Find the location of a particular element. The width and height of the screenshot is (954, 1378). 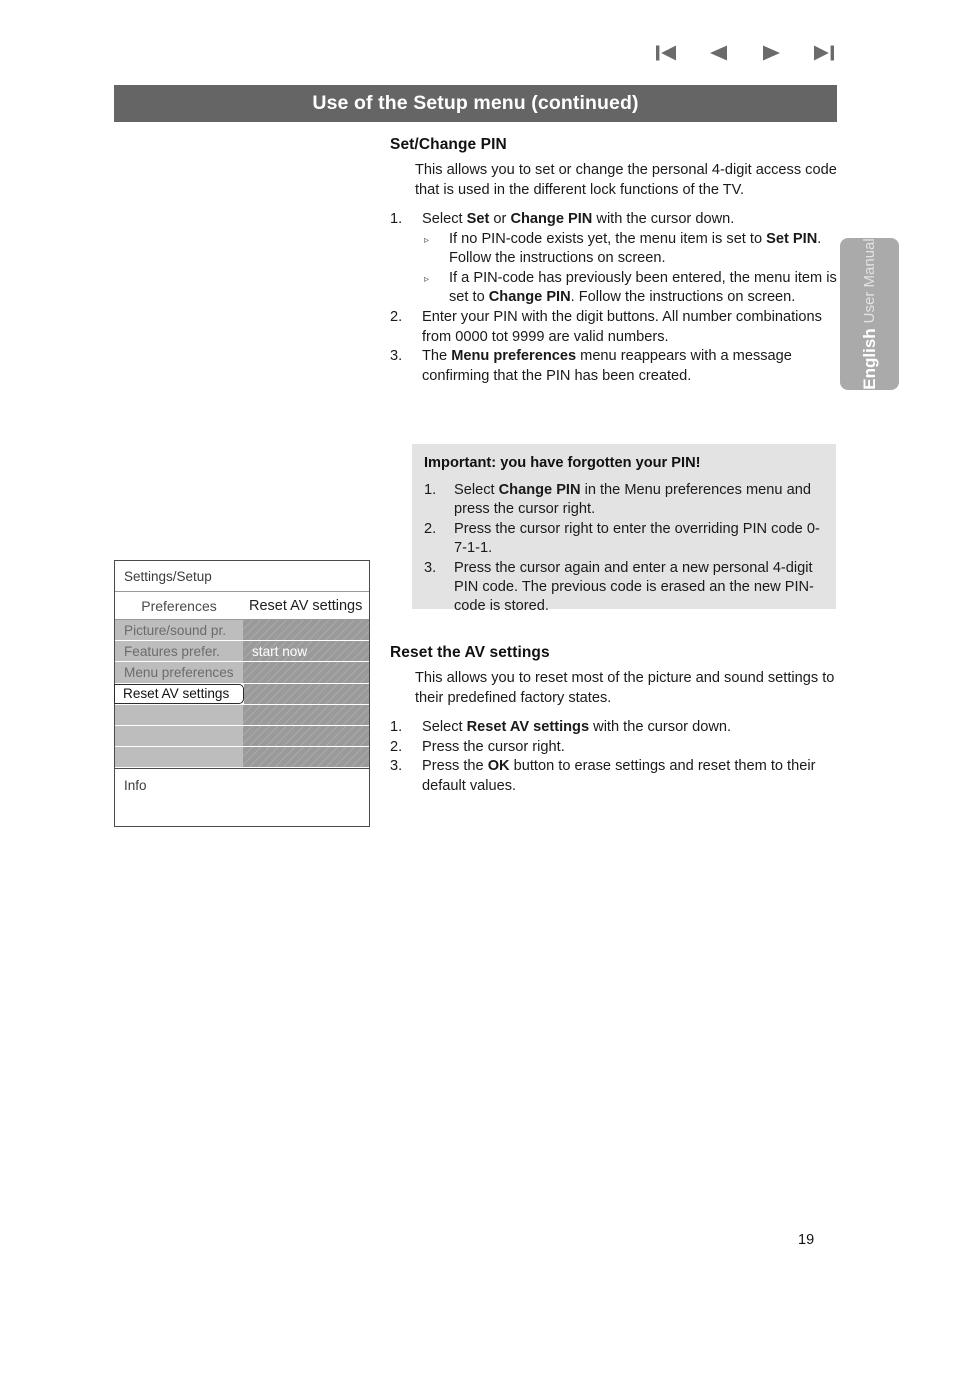

section-heading-reset-av: Reset the AV settings is located at coordinates (470, 652).